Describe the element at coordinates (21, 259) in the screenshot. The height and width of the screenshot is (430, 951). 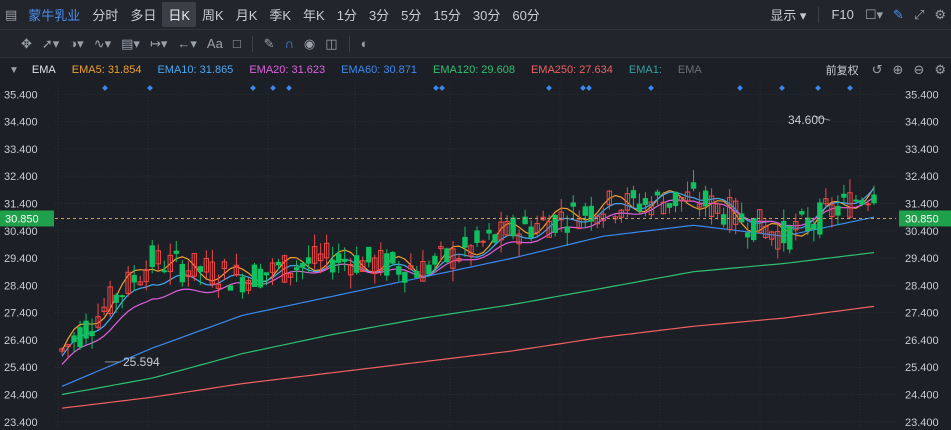
I see `y-tick-left: 29.400` at that location.